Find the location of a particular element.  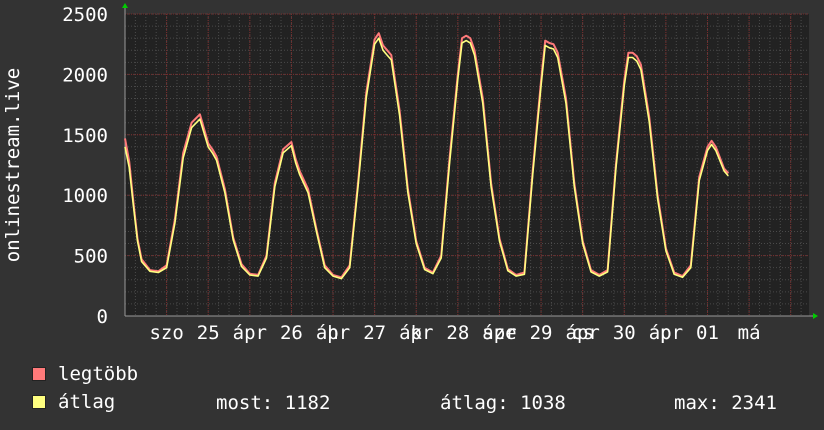

y-tick-label: 2000 is located at coordinates (85, 75).